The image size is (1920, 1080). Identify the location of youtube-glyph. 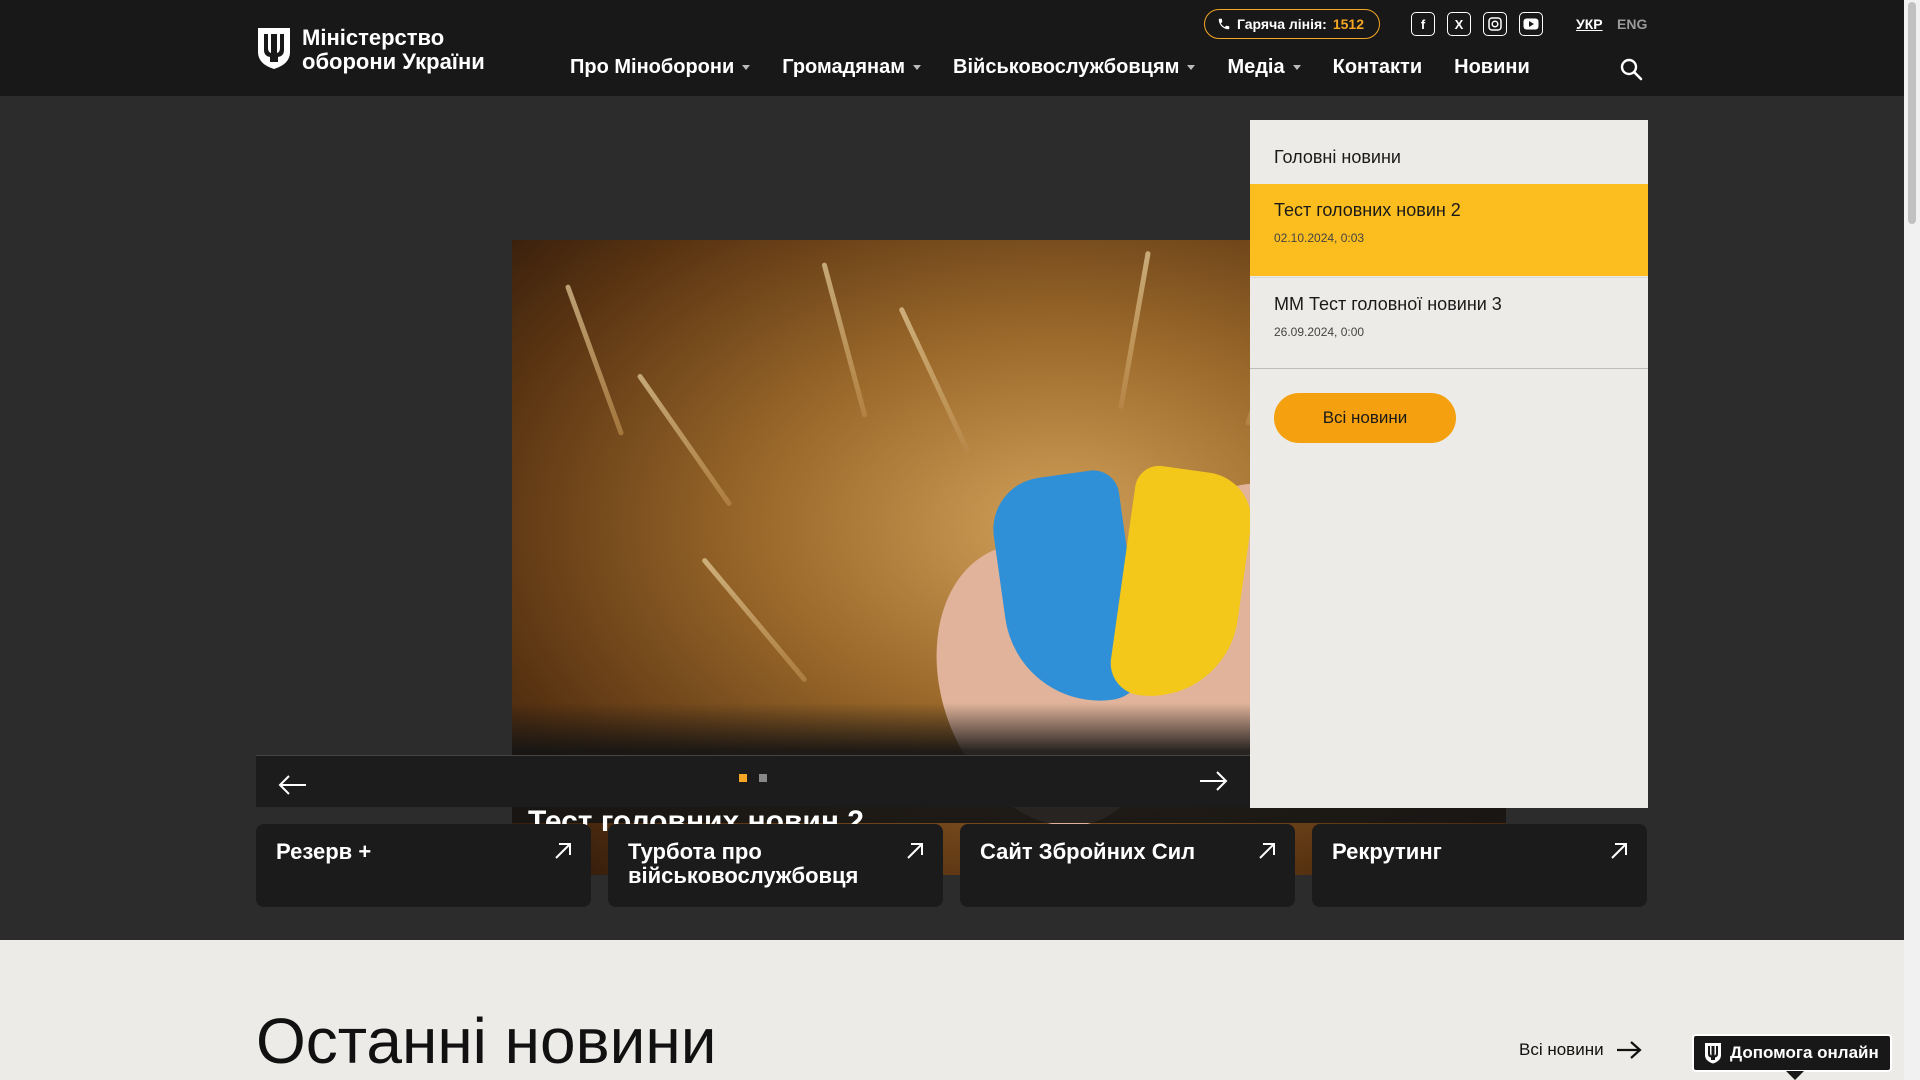
(1531, 24).